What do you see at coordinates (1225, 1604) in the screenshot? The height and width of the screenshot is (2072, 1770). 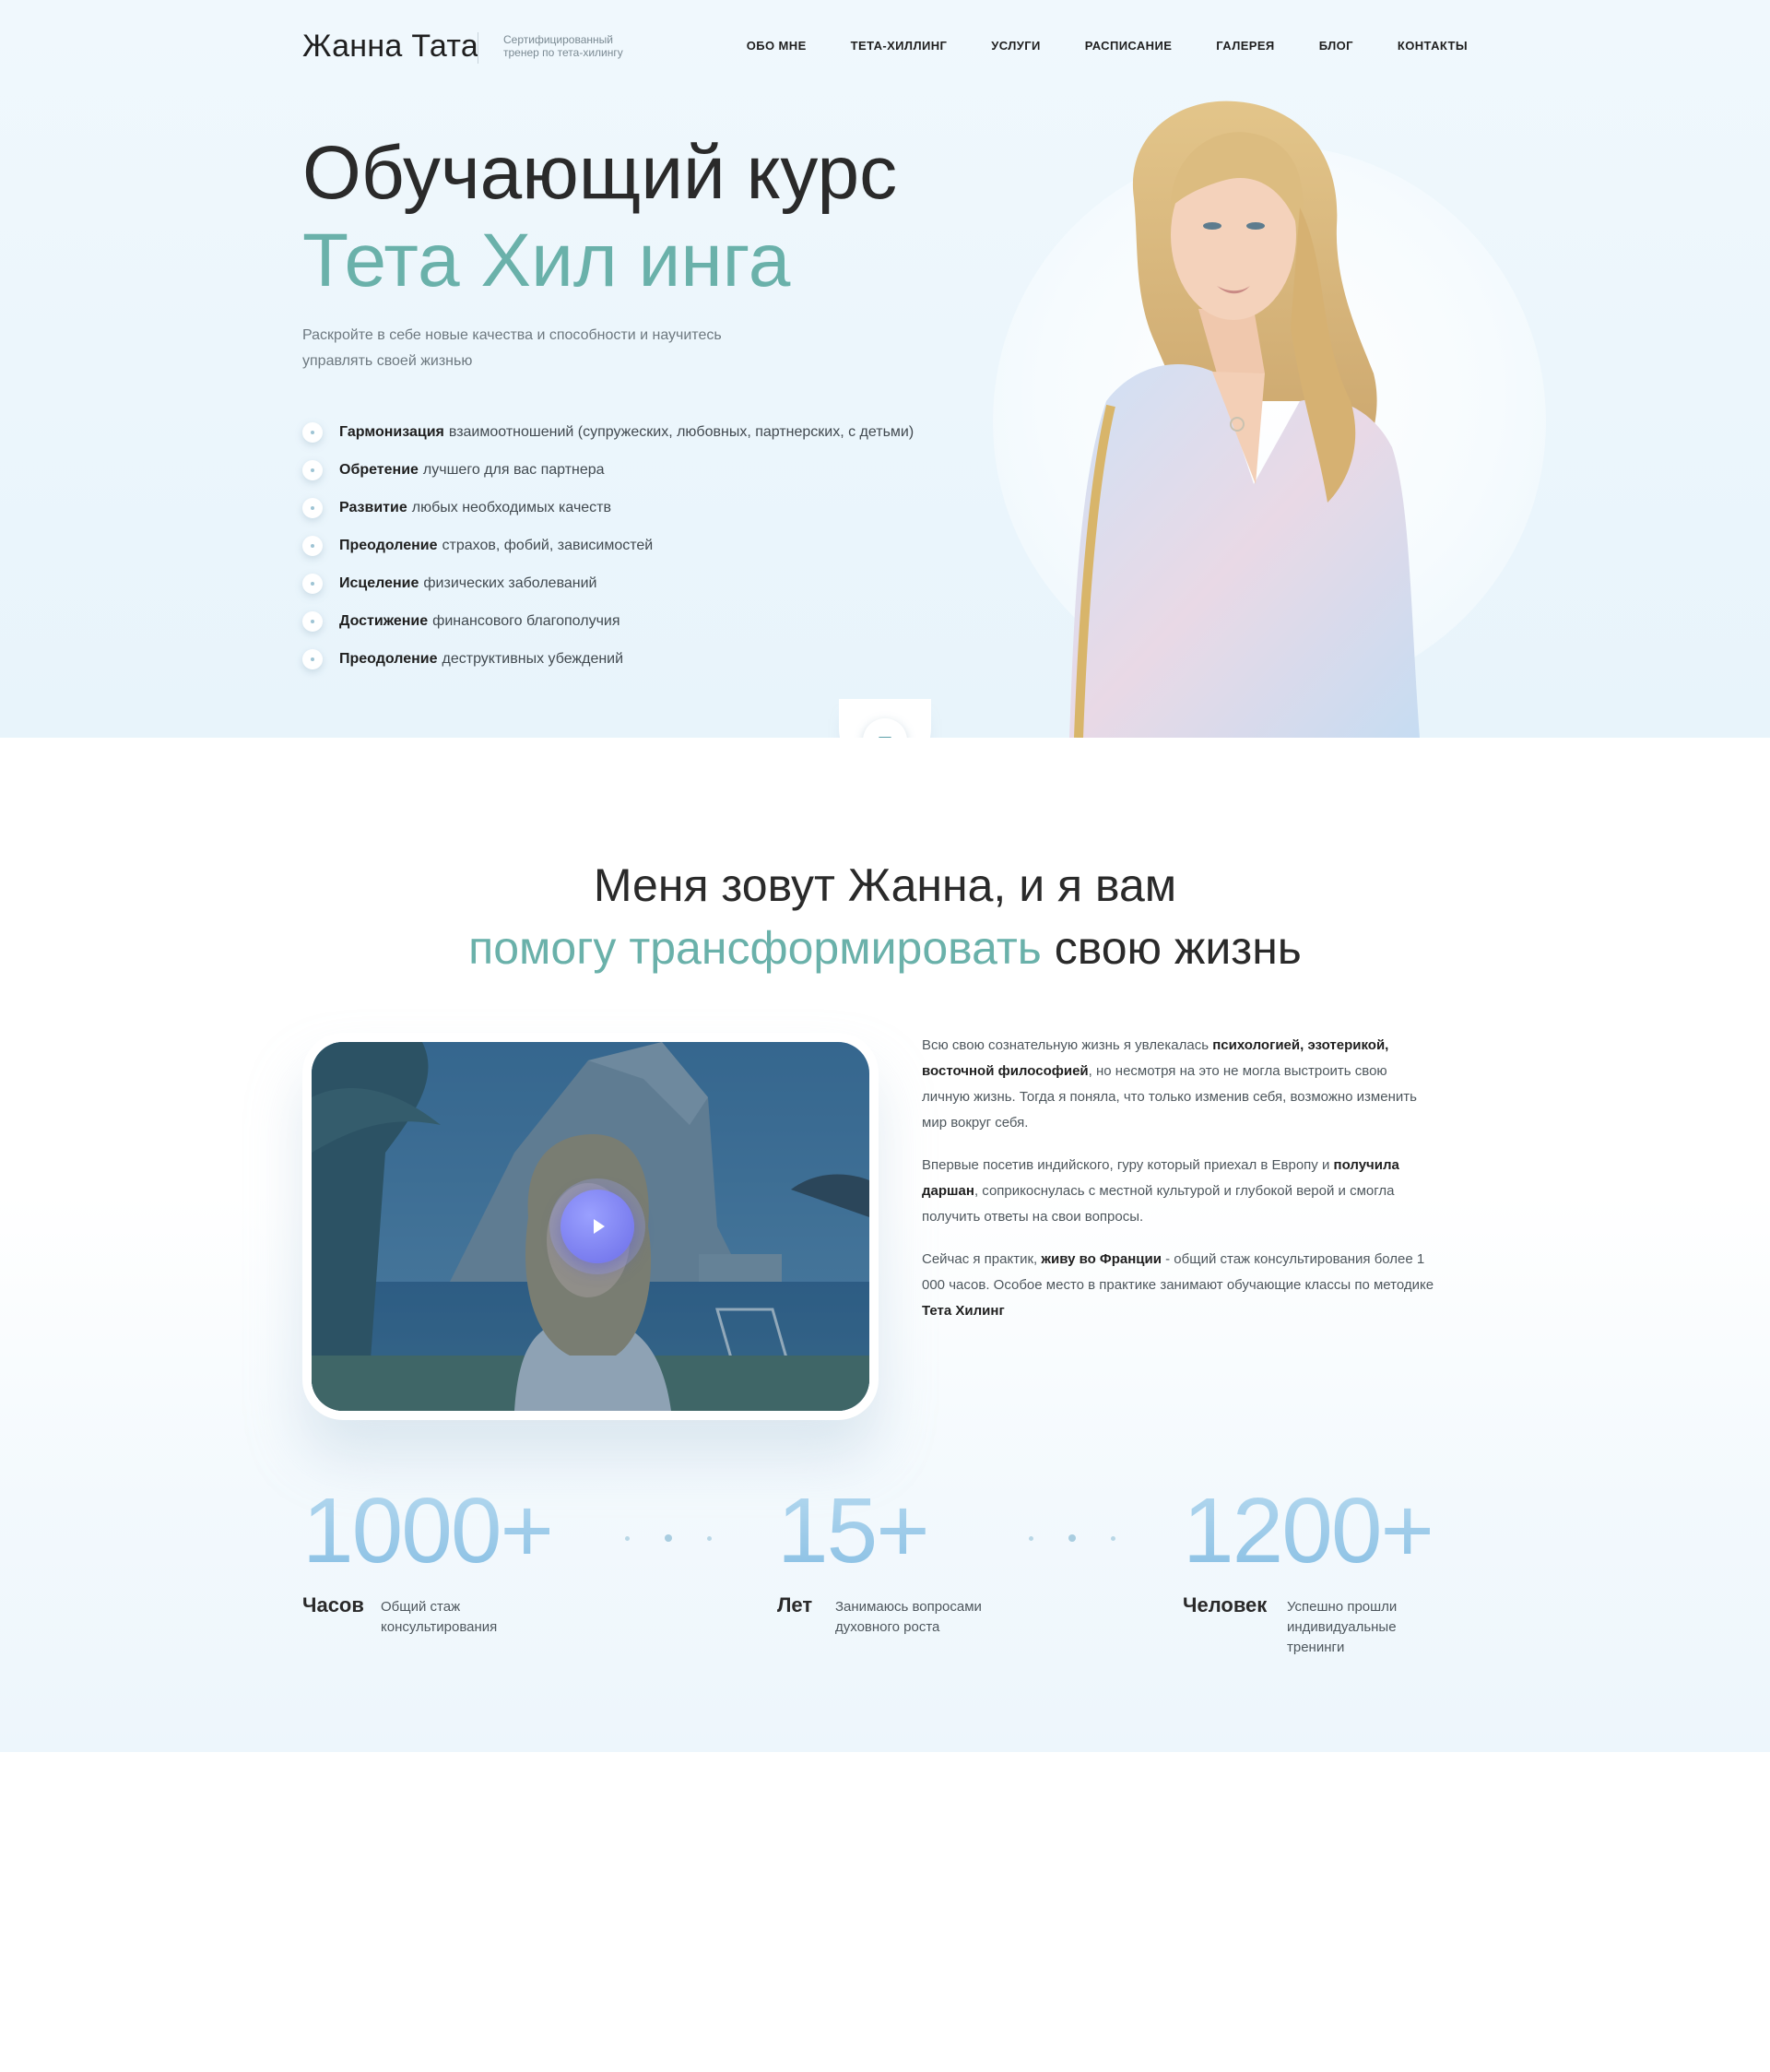 I see `stat-label: Человек` at bounding box center [1225, 1604].